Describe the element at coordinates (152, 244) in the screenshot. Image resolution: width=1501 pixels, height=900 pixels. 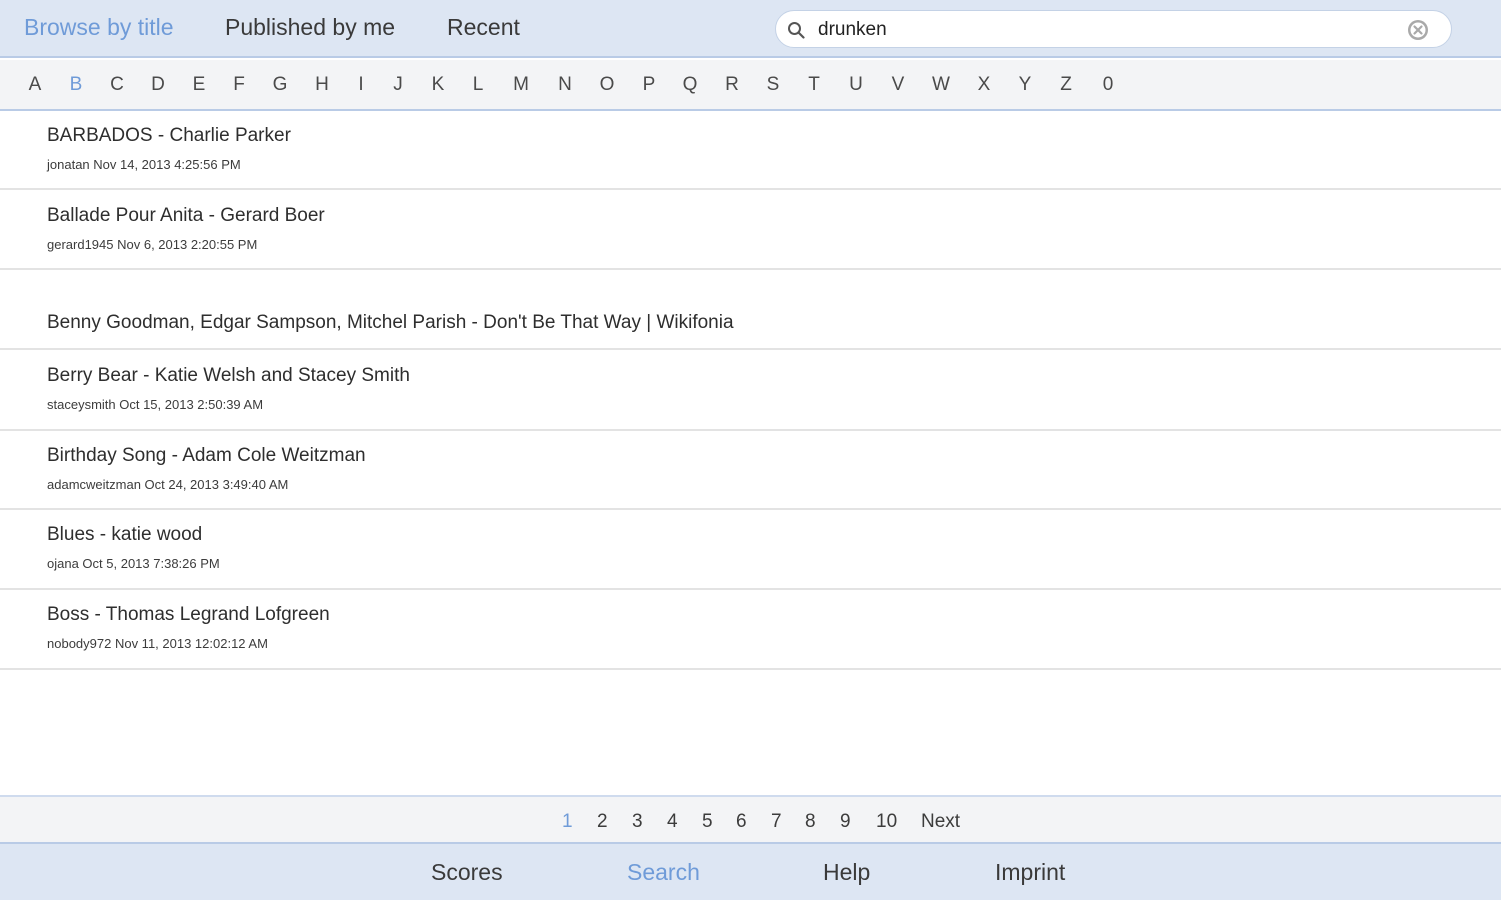
I see `score-meta: gerard1945 Nov 6, 2013 2:20:55 PM` at that location.